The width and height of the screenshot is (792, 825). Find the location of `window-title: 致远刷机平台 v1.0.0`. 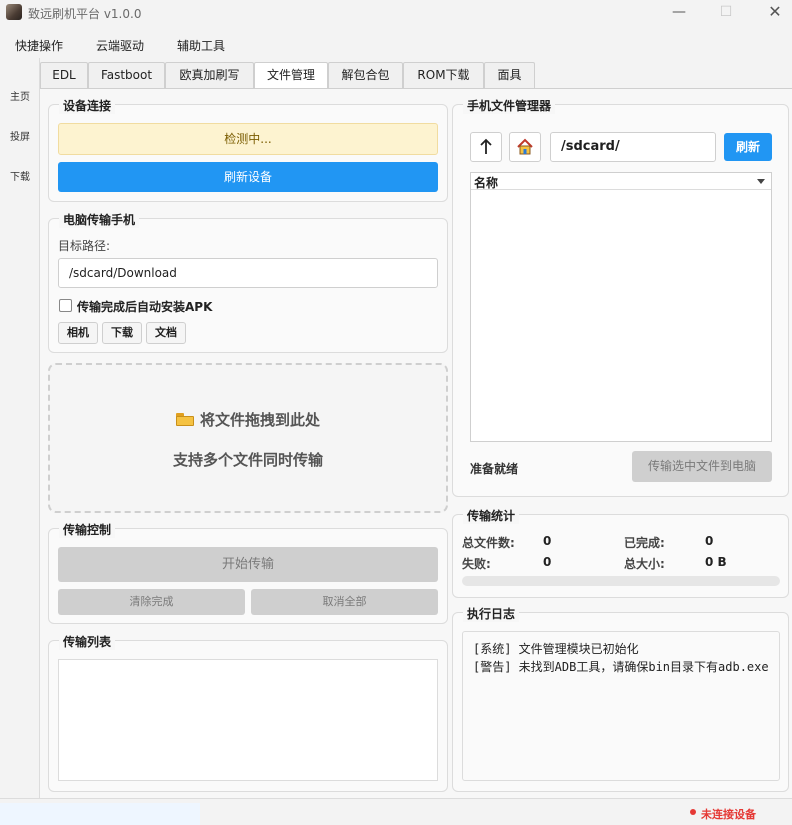

window-title: 致远刷机平台 v1.0.0 is located at coordinates (85, 14).